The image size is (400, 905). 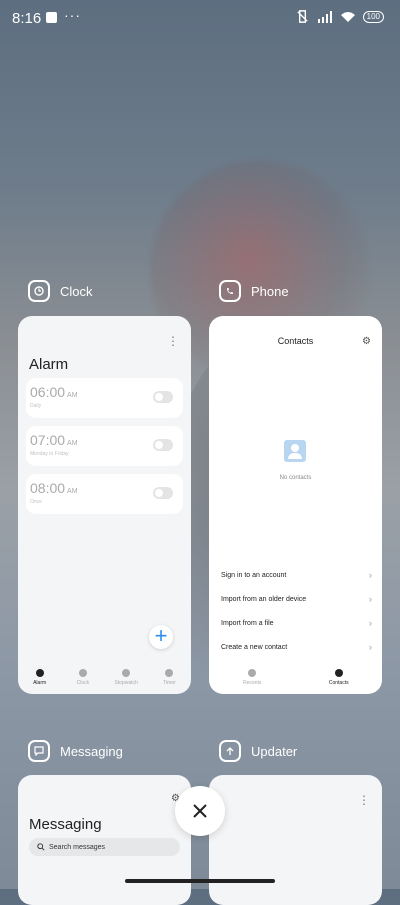 I want to click on alarm-time: 07:00, so click(x=48, y=440).